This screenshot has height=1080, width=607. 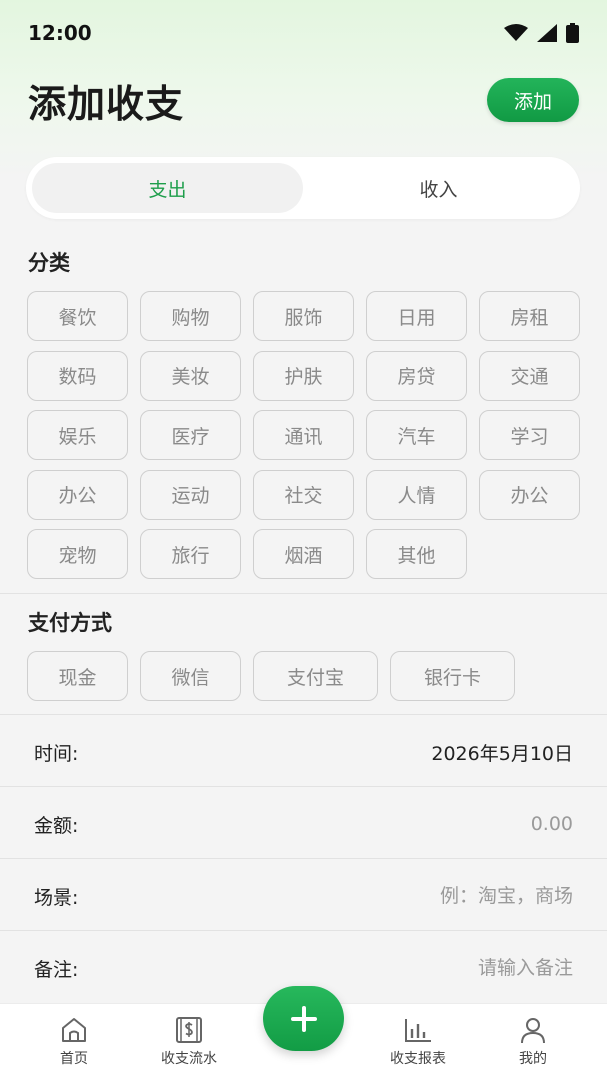 What do you see at coordinates (56, 897) in the screenshot?
I see `scene-label: 场景:` at bounding box center [56, 897].